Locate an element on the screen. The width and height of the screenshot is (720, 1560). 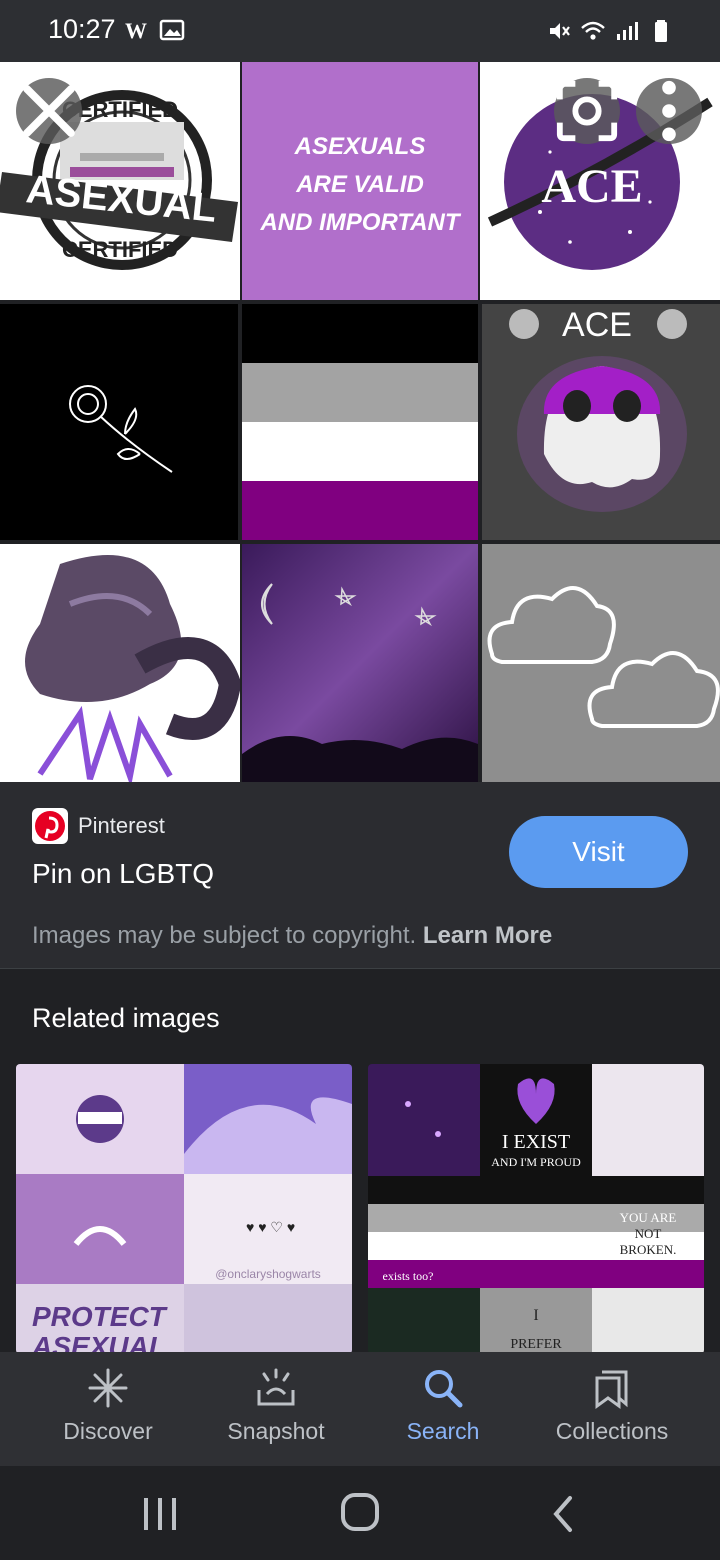
tile-asexuals-valid: ASEXUALS ARE VALID AND IMPORTANT is located at coordinates (360, 181).